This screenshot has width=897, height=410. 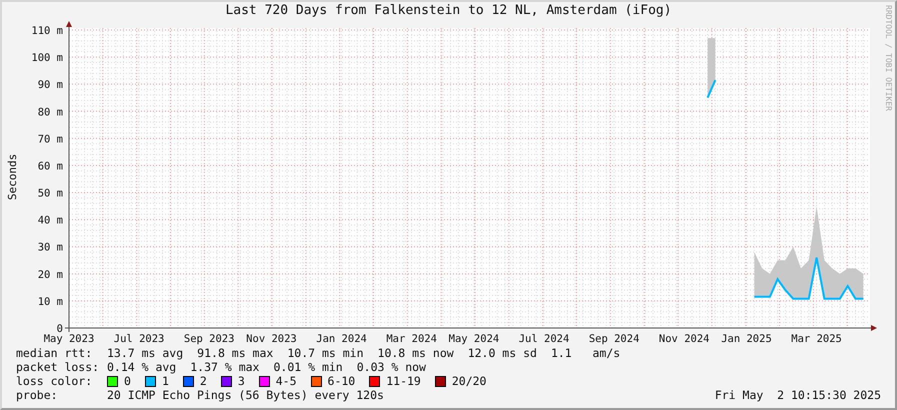 I want to click on legend-value: 91.8 ms max, so click(x=235, y=353).